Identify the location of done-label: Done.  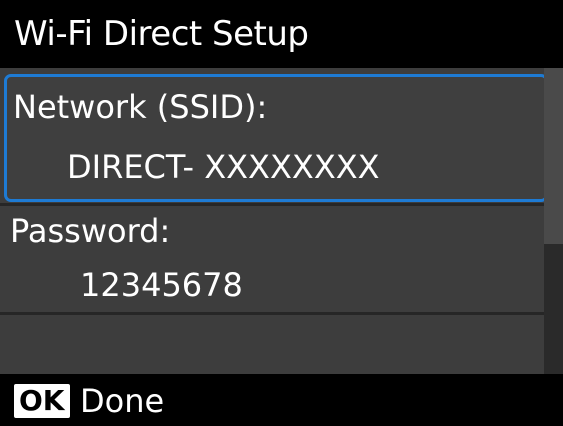
(122, 401).